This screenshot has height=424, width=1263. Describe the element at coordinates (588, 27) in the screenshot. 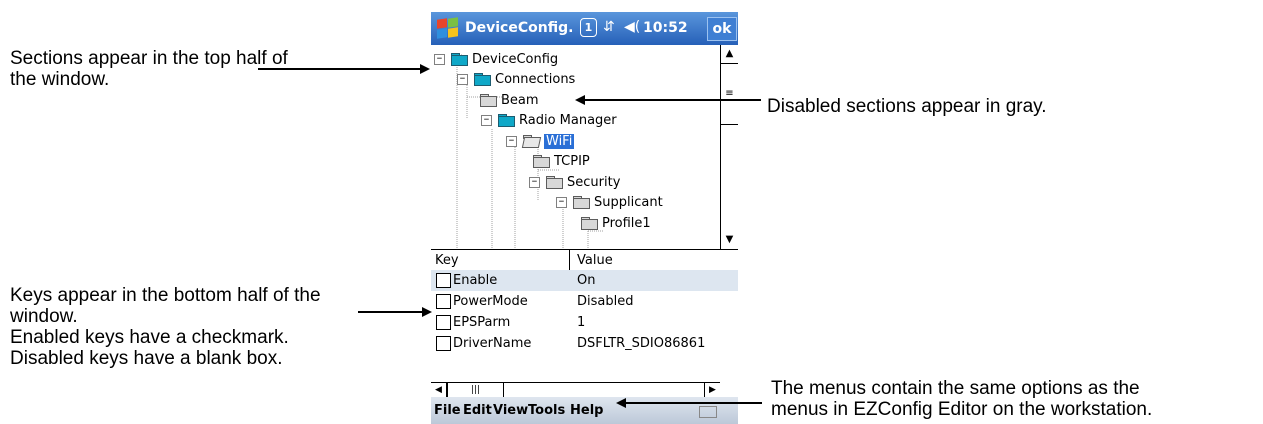

I see `notification-icon: 1` at that location.